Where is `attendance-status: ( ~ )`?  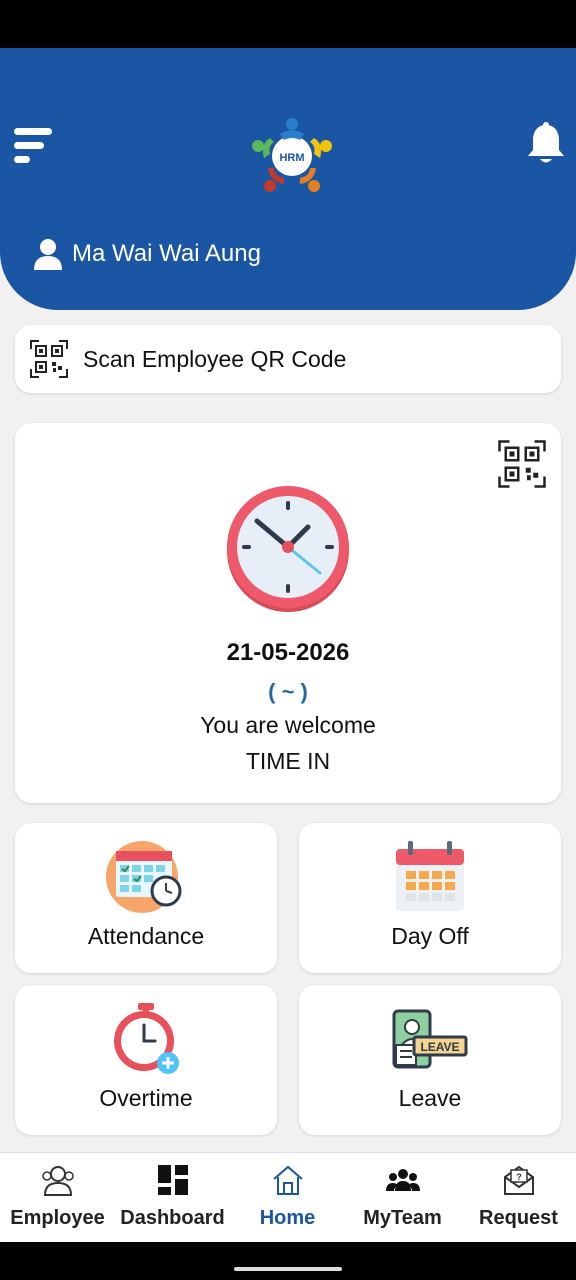 attendance-status: ( ~ ) is located at coordinates (288, 691).